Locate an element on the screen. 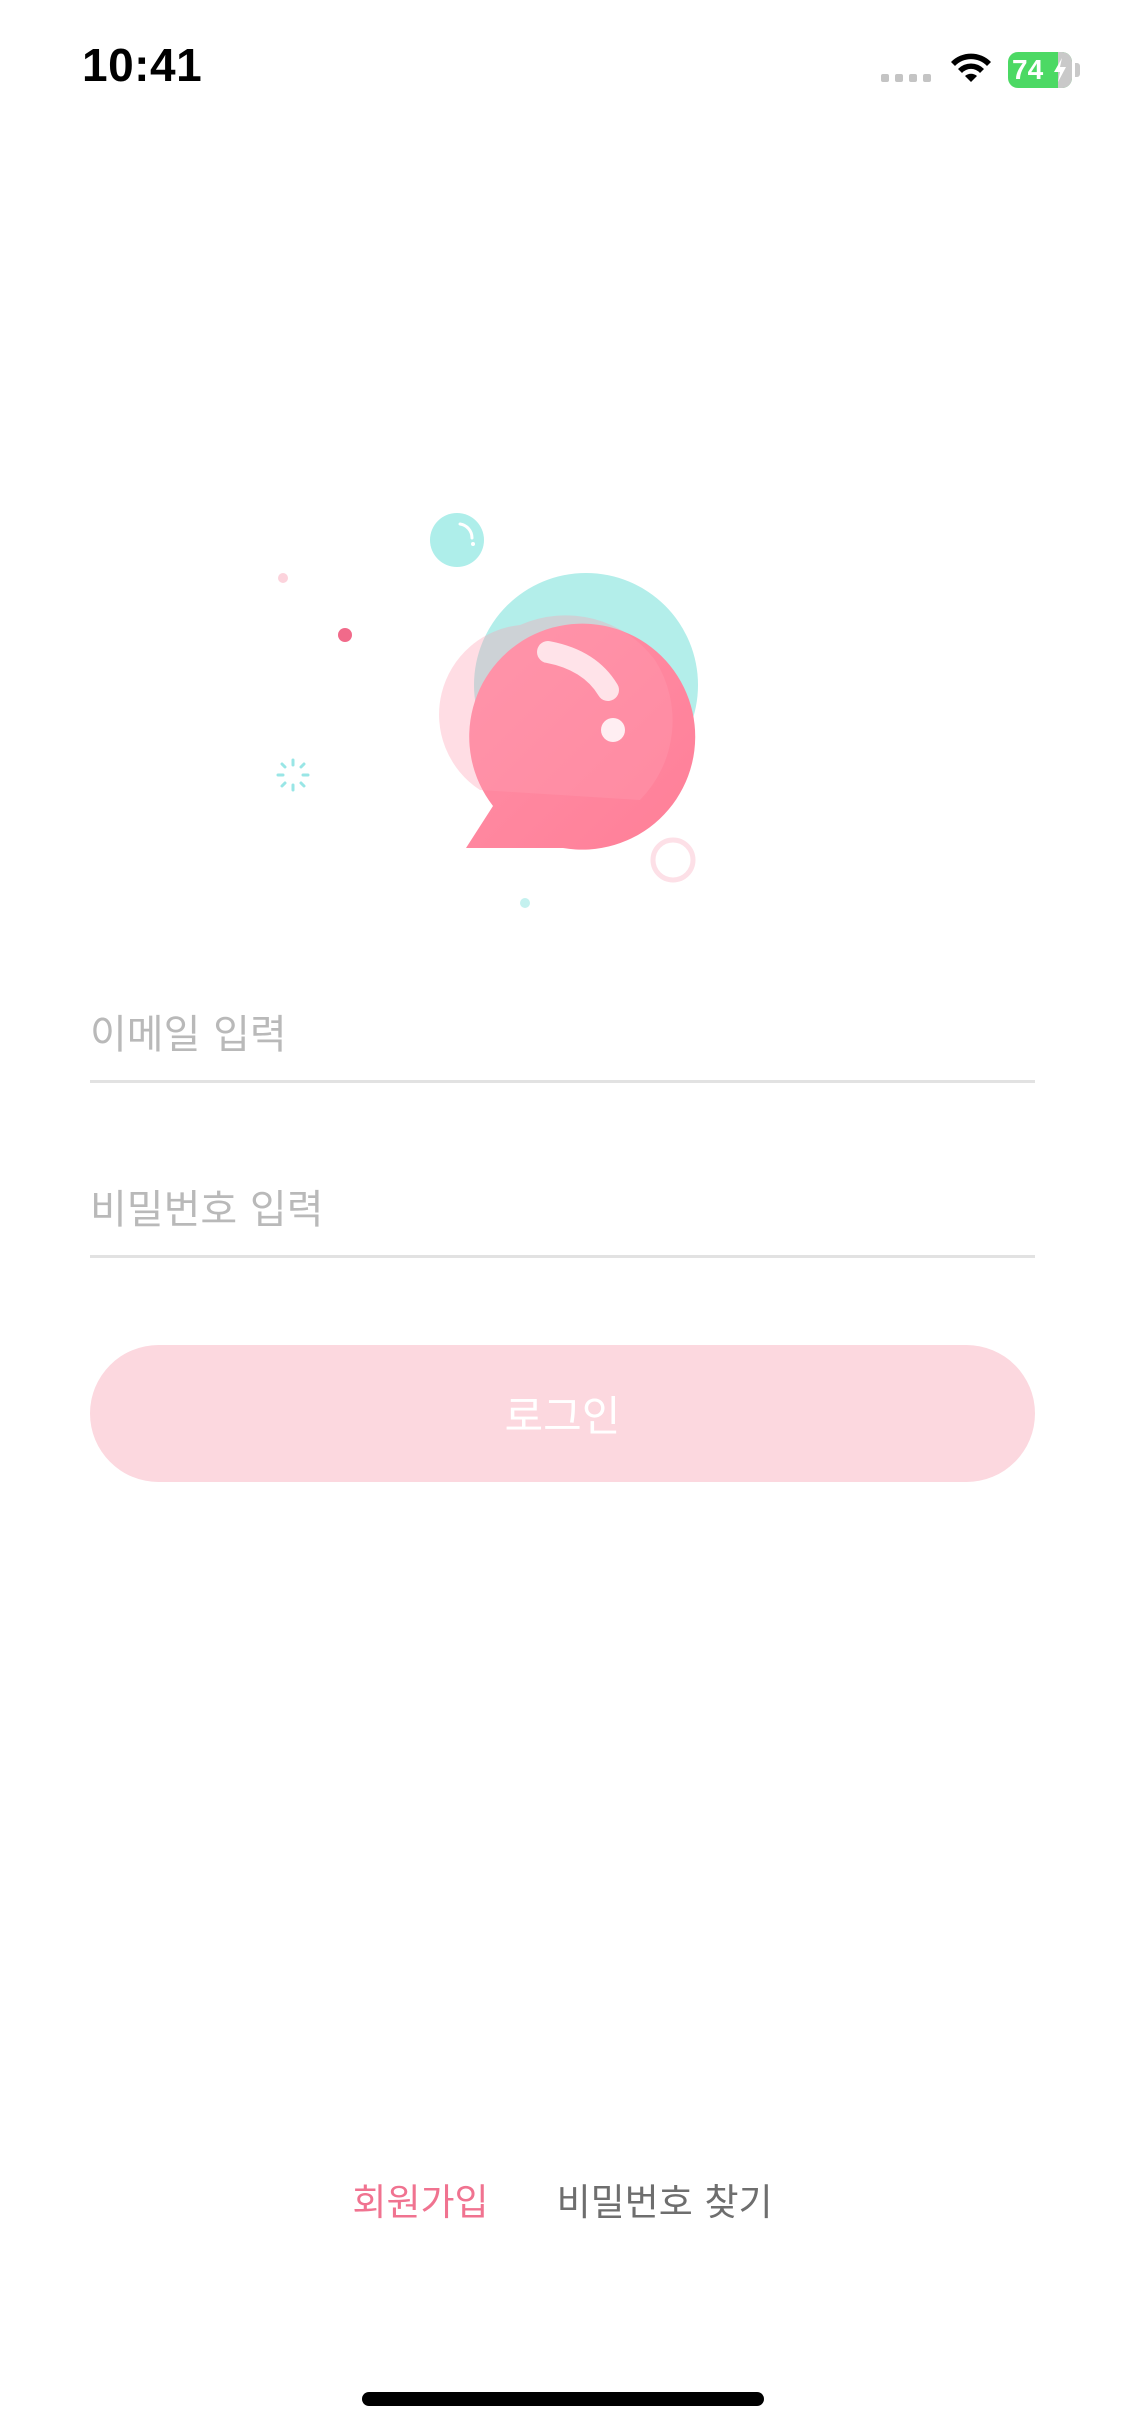 Image resolution: width=1125 pixels, height=2436 pixels. status-time: 10:41 is located at coordinates (142, 65).